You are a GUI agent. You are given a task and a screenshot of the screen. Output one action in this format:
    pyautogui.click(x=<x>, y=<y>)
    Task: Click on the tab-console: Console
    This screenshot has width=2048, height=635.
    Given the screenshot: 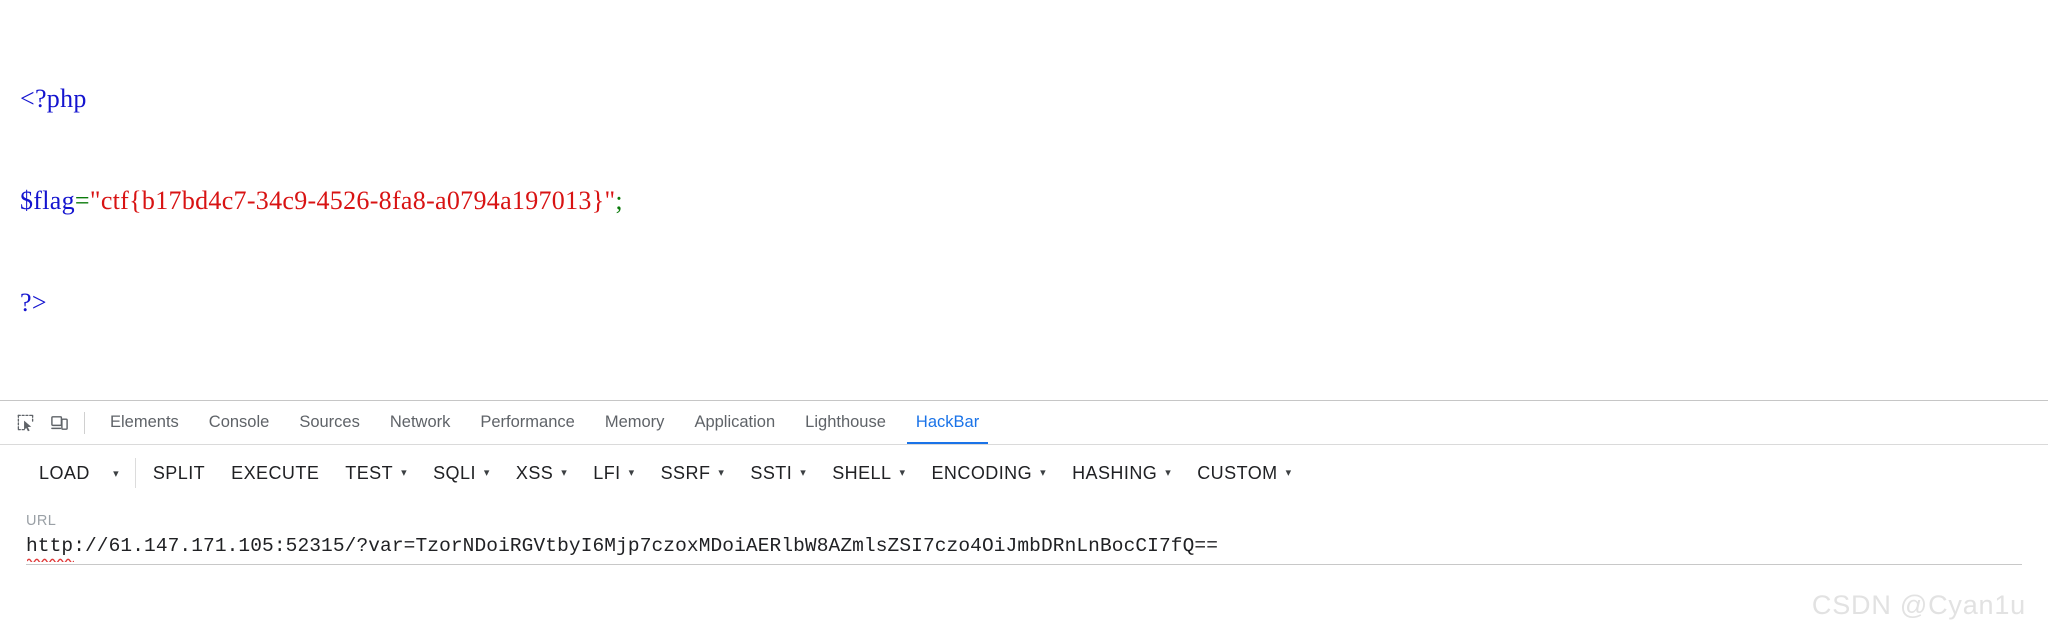 What is the action you would take?
    pyautogui.click(x=239, y=422)
    